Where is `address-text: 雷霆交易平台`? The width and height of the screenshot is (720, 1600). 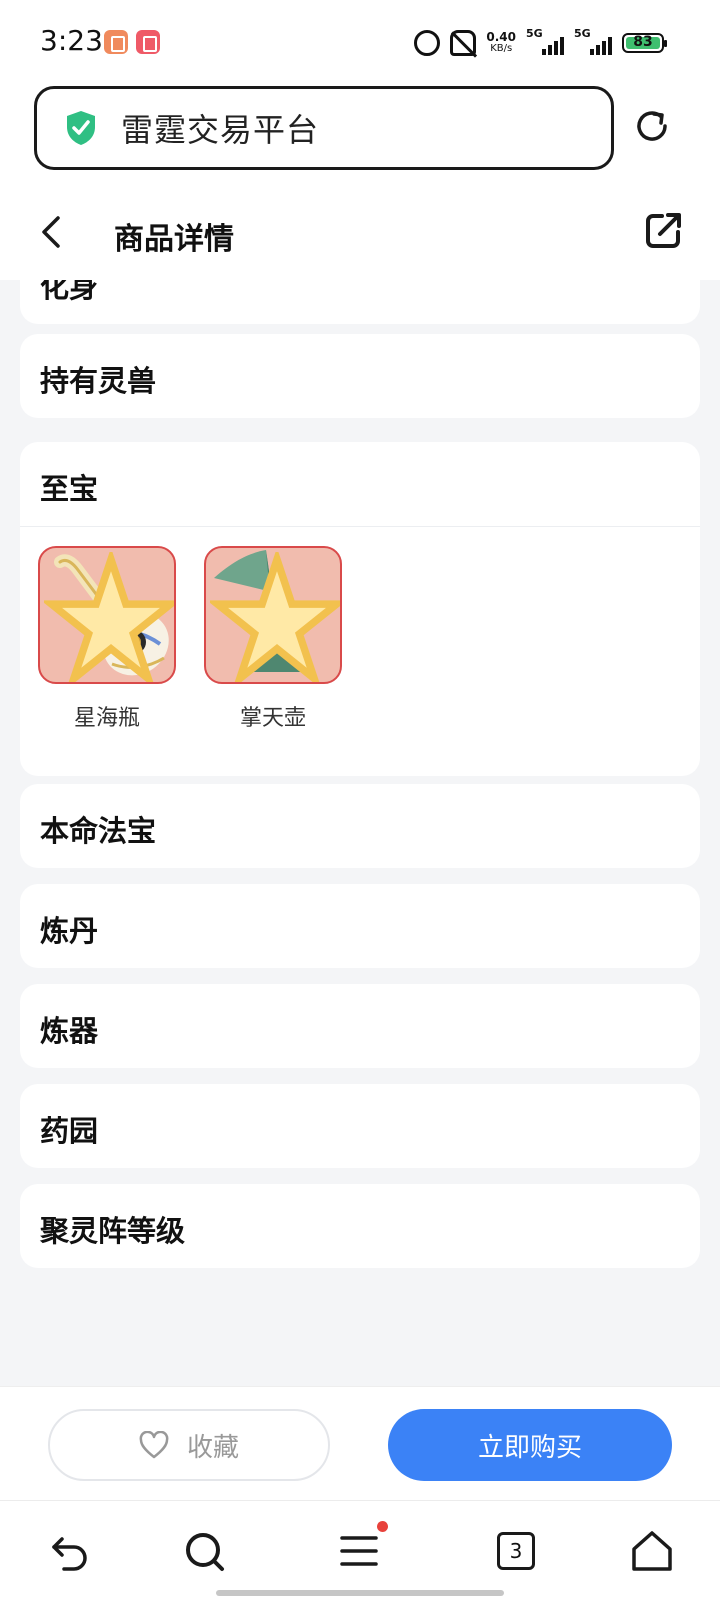 address-text: 雷霆交易平台 is located at coordinates (220, 130).